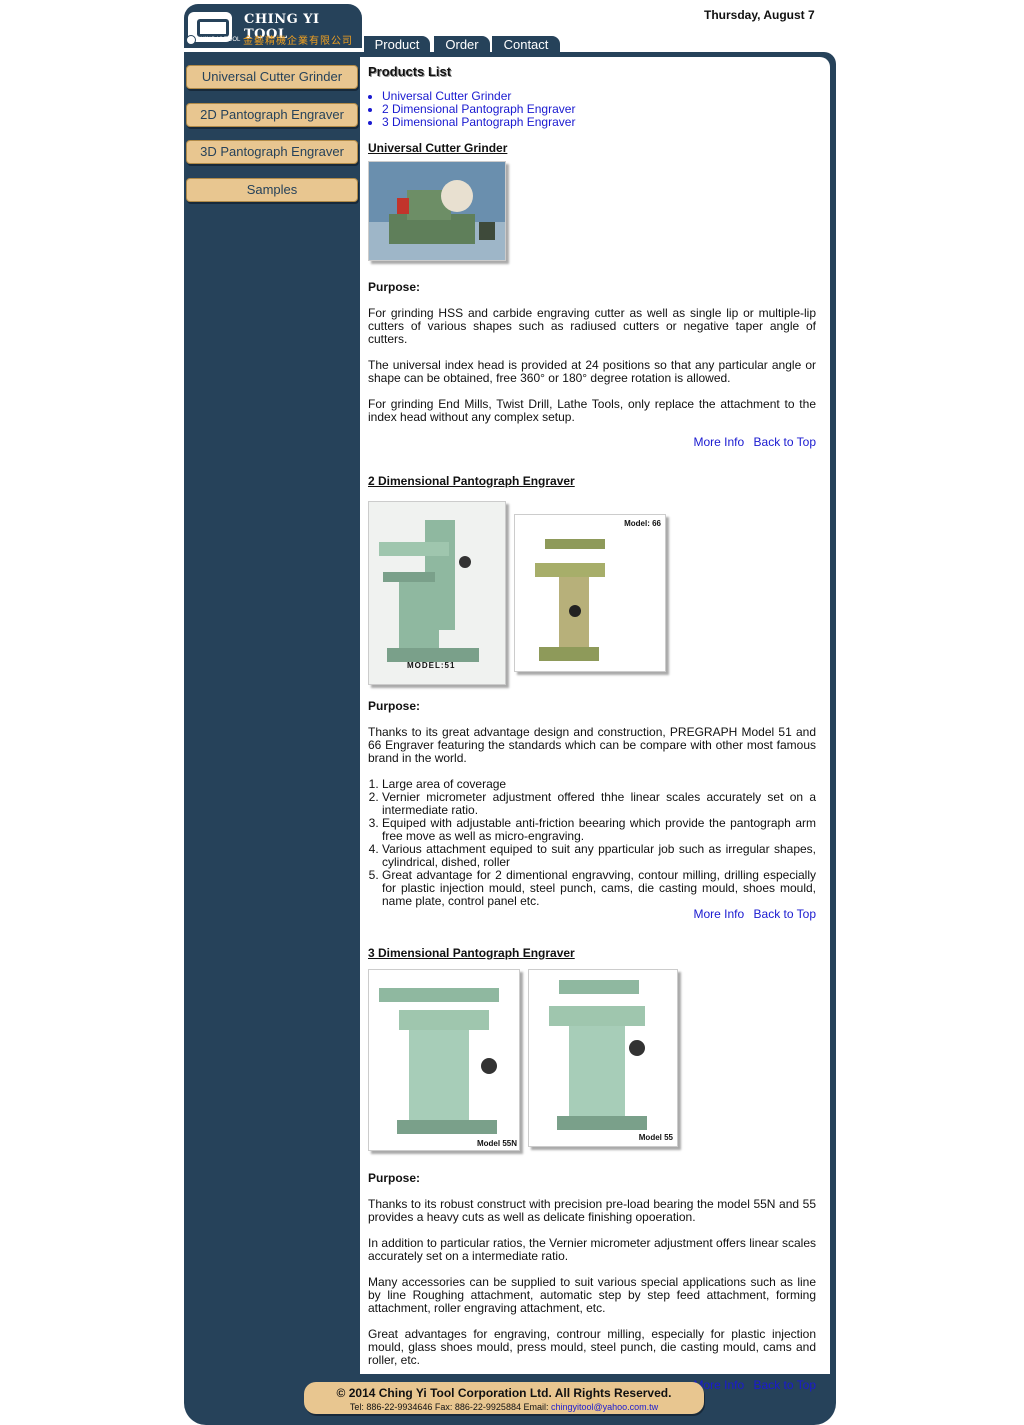  Describe the element at coordinates (599, 122) in the screenshot. I see `product-link-3d-engraver: 3 Dimensional Pantograph Engraver` at that location.